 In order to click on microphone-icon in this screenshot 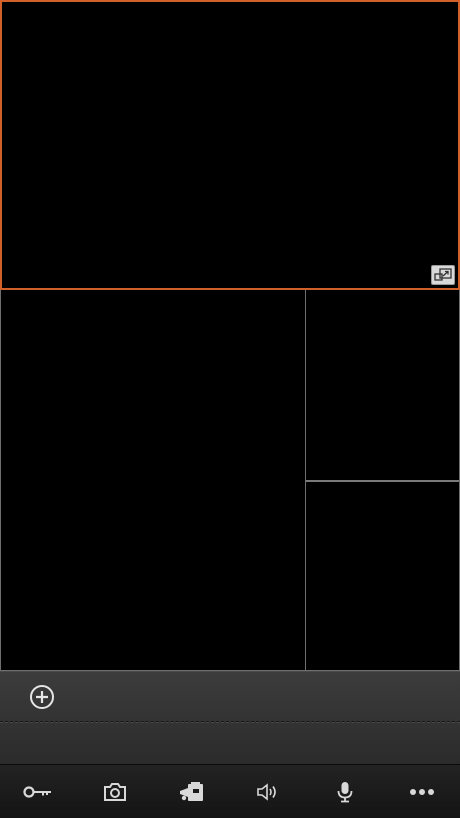, I will do `click(345, 791)`.